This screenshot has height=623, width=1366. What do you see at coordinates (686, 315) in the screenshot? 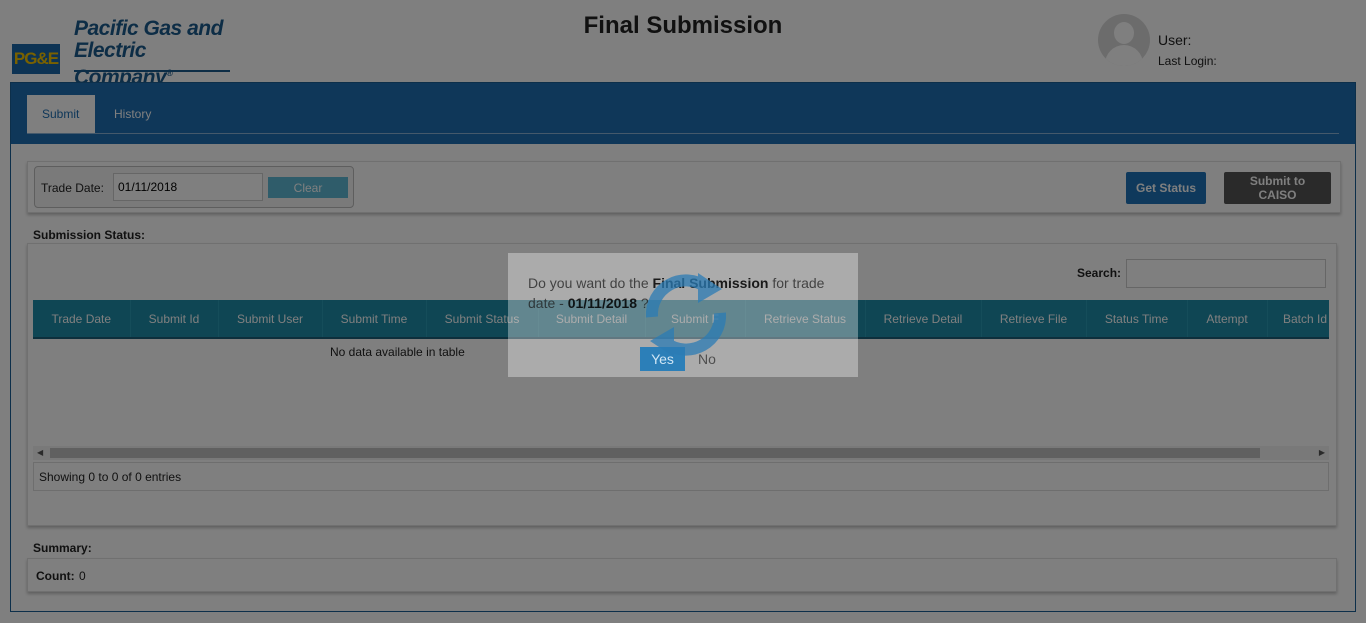
I see `refresh-spinner-icon` at bounding box center [686, 315].